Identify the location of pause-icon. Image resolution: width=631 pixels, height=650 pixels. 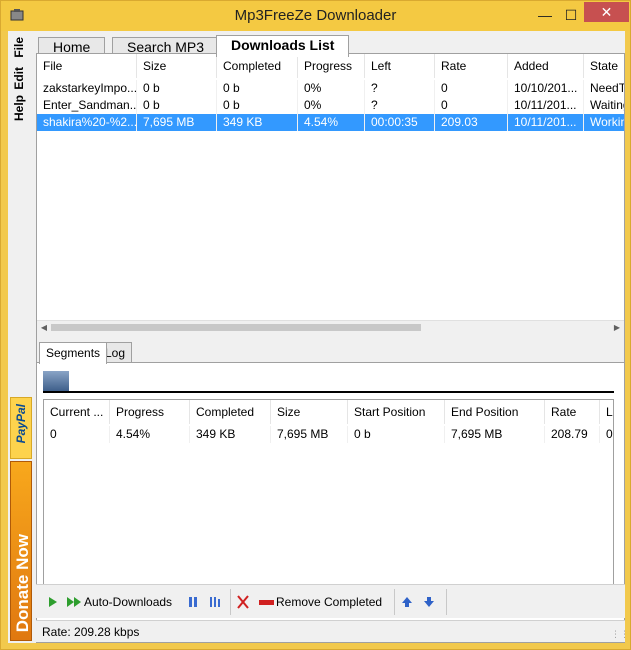
(193, 602).